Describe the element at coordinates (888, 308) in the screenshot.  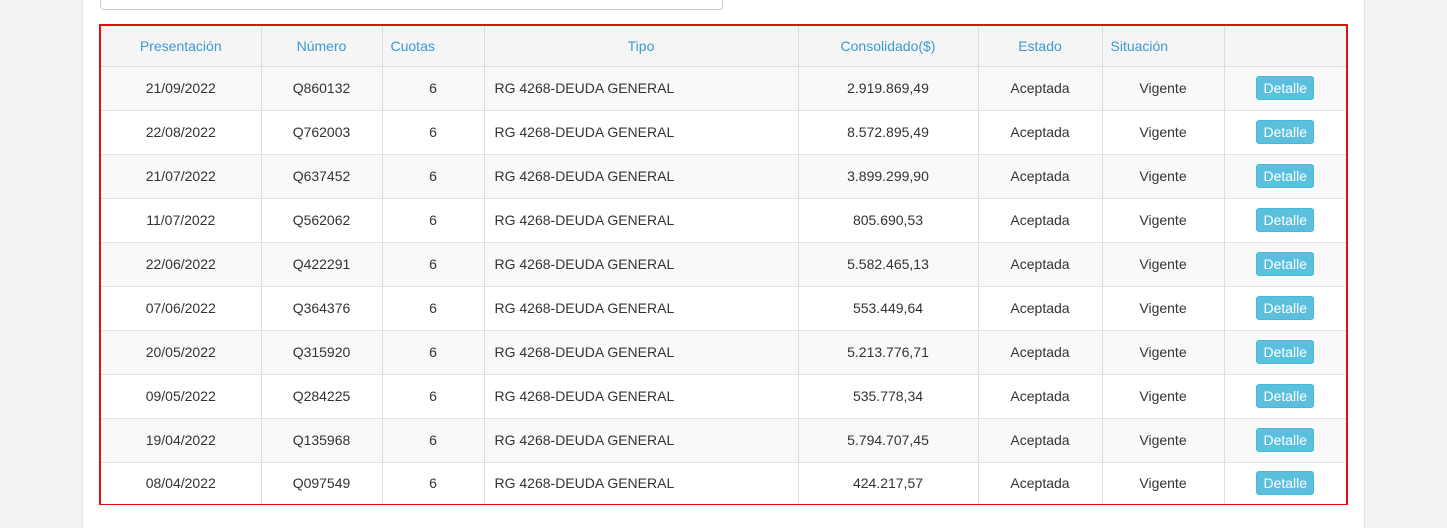
I see `cell-consolidado: 553.449,64` at that location.